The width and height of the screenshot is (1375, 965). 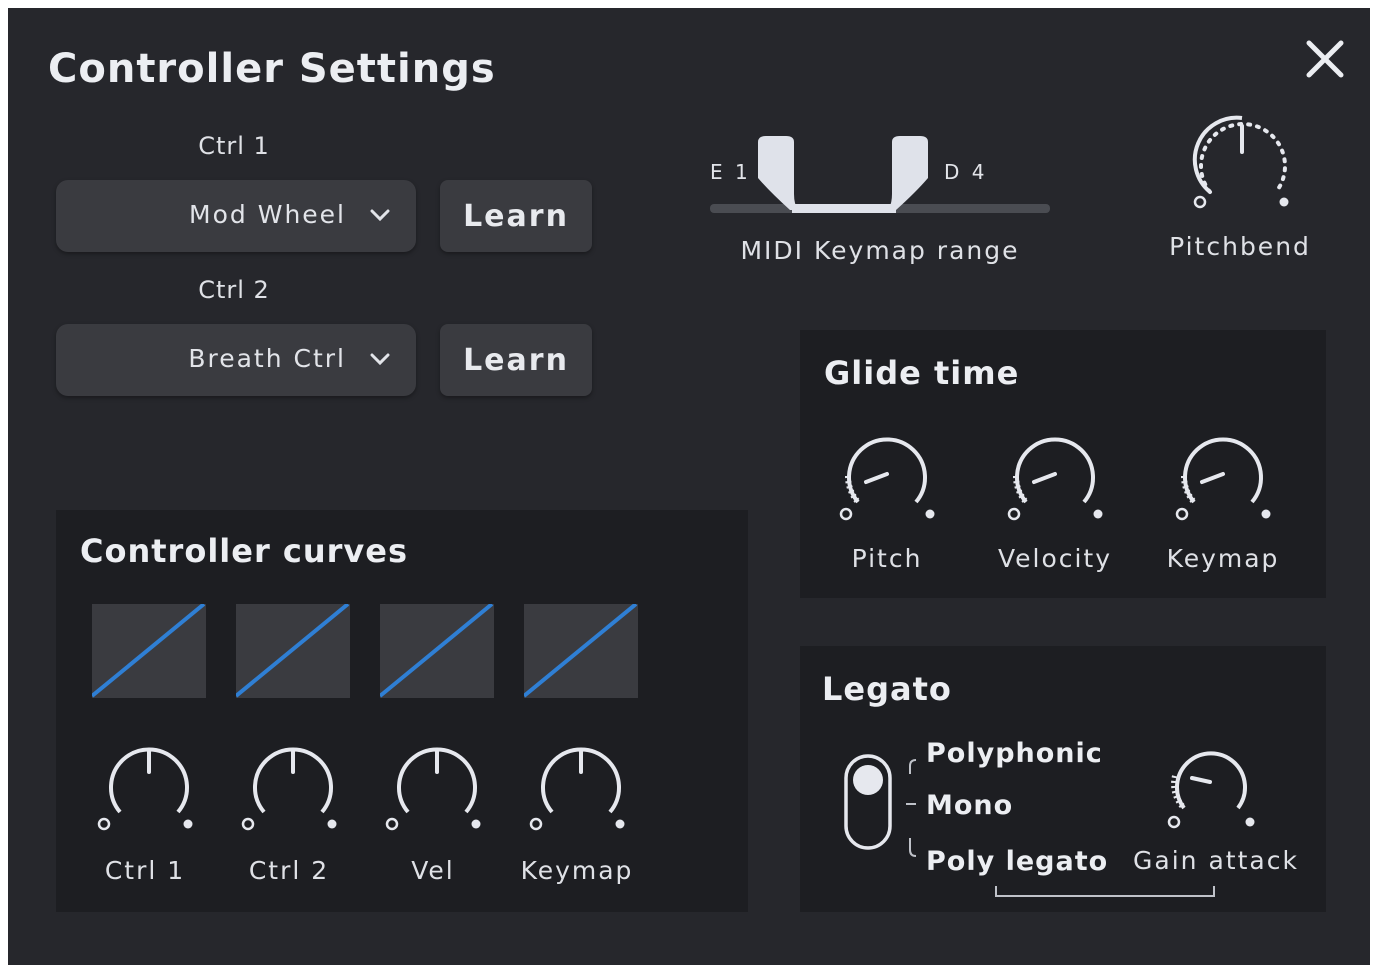 What do you see at coordinates (244, 551) in the screenshot?
I see `controller-curves-title: Controller curves` at bounding box center [244, 551].